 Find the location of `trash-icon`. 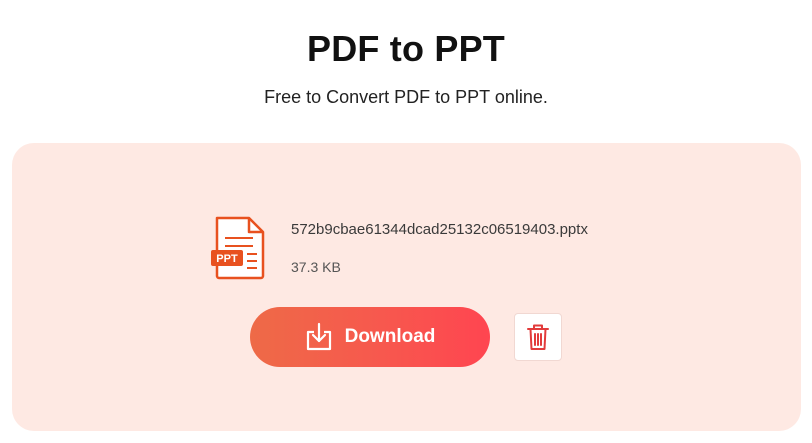

trash-icon is located at coordinates (538, 337).